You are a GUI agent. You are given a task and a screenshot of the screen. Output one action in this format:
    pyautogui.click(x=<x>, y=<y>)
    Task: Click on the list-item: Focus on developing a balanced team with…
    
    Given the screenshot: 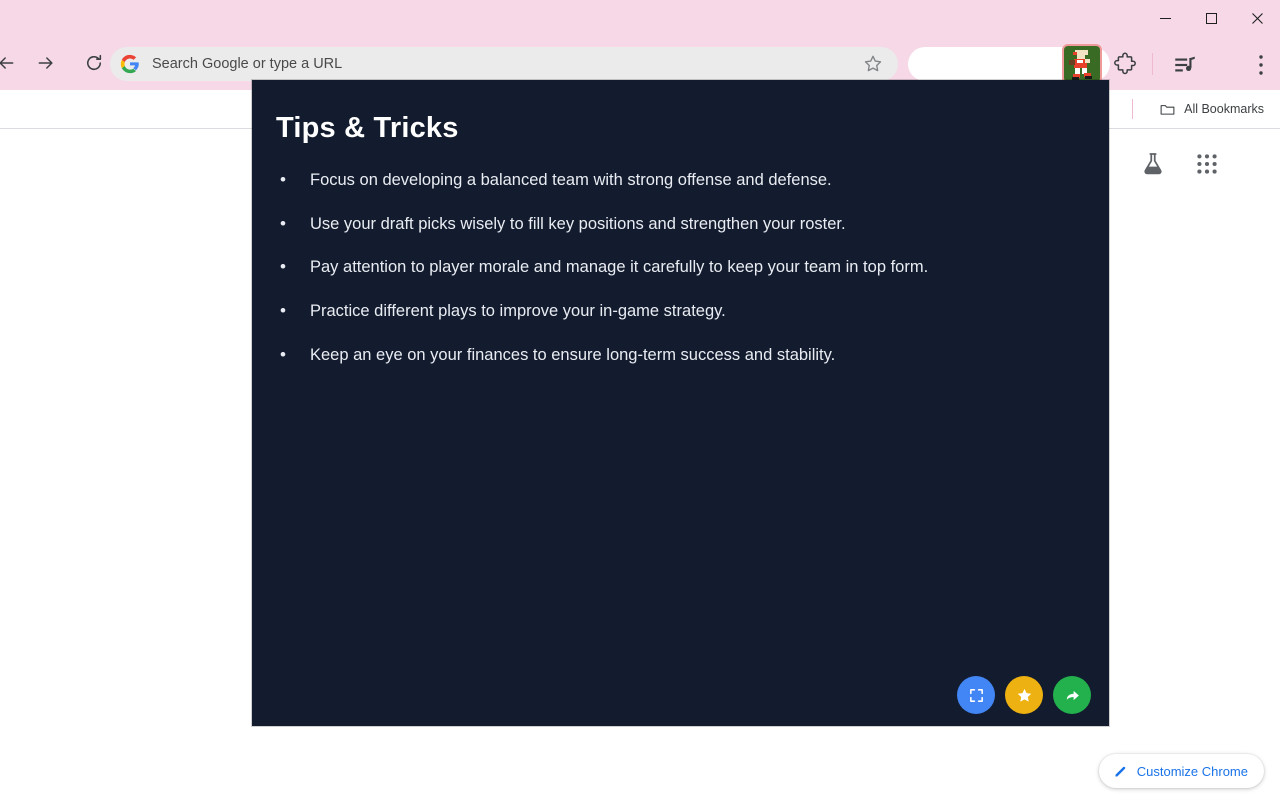 What is the action you would take?
    pyautogui.click(x=677, y=180)
    